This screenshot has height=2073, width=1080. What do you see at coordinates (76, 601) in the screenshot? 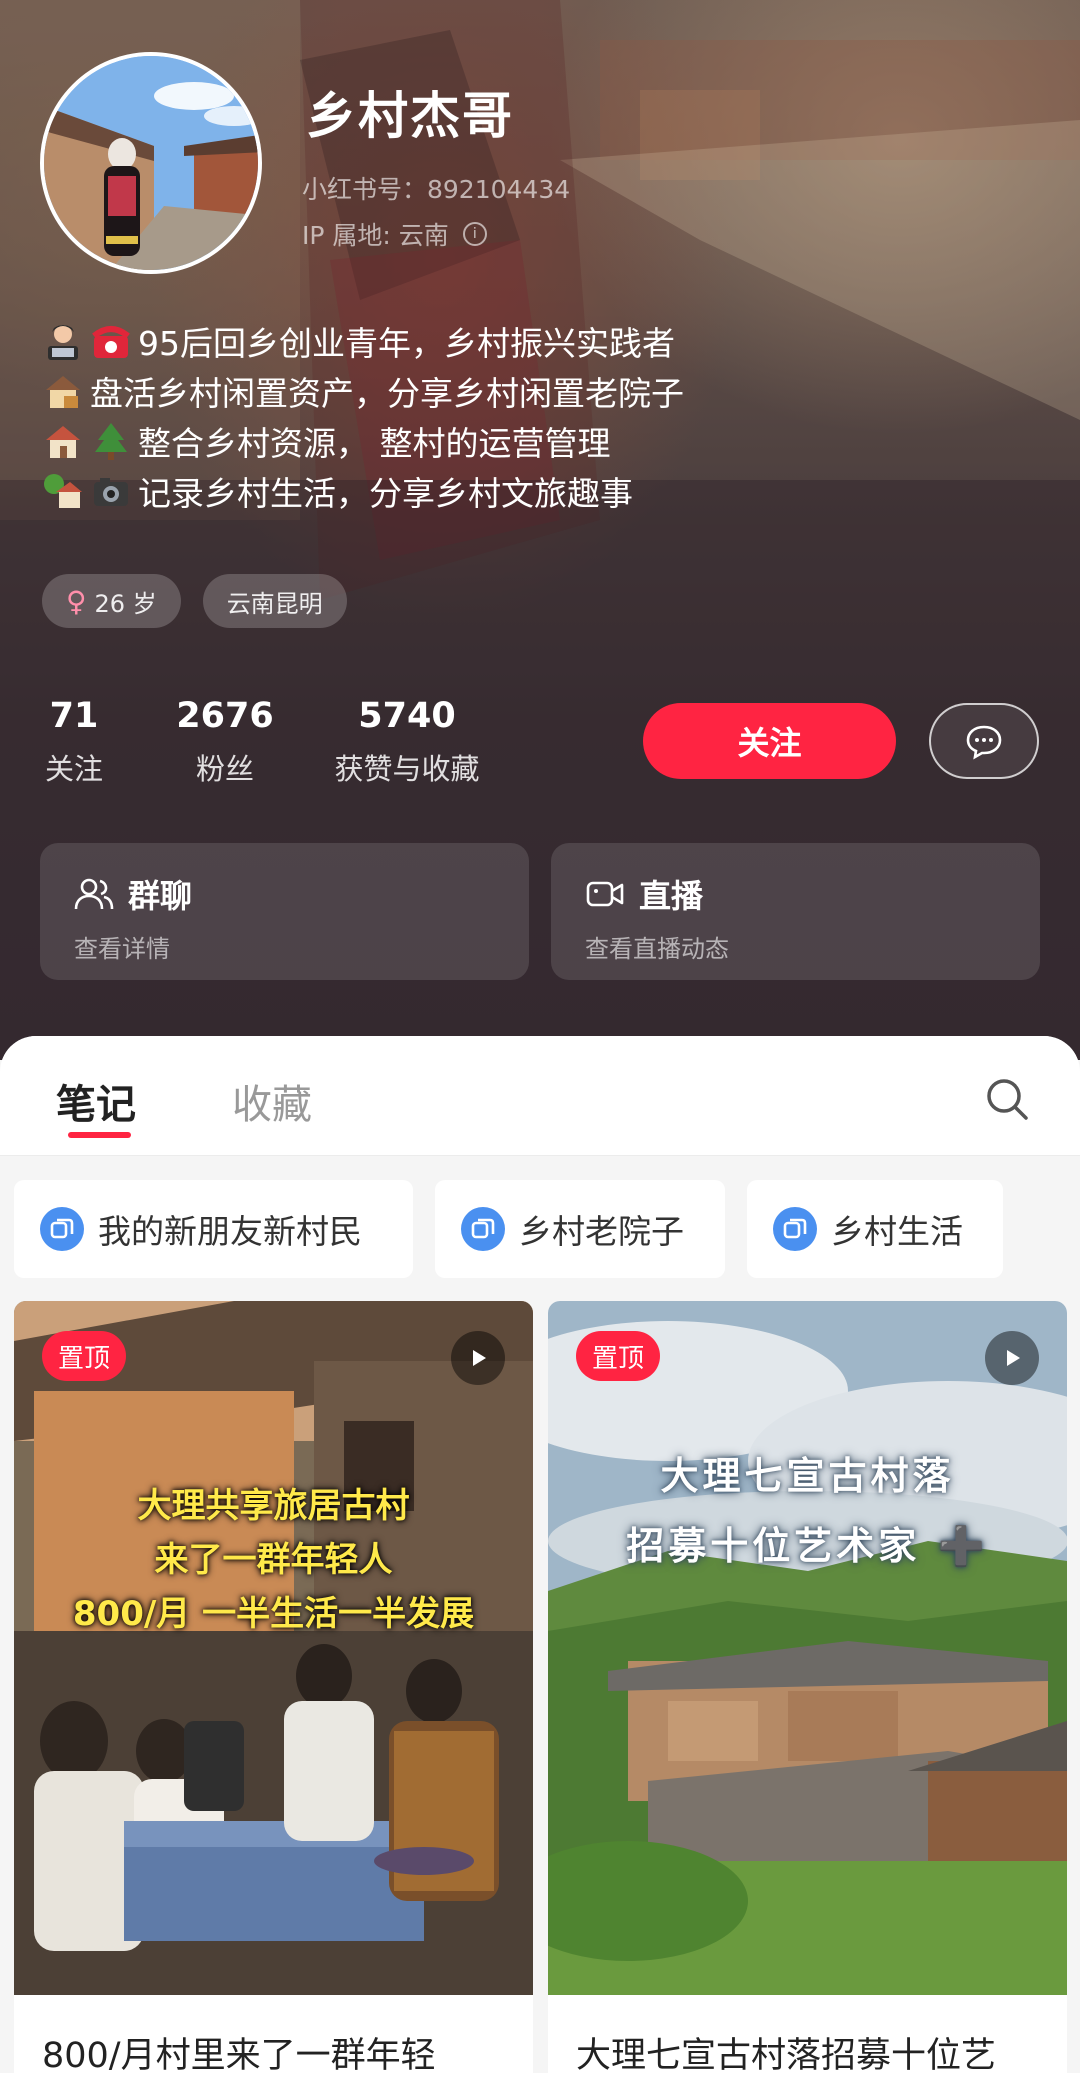
I see `female-icon: ♀` at bounding box center [76, 601].